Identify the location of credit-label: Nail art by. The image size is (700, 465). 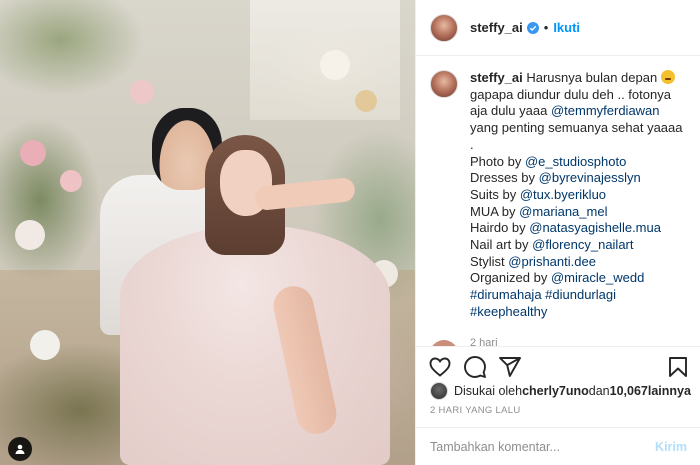
(501, 245).